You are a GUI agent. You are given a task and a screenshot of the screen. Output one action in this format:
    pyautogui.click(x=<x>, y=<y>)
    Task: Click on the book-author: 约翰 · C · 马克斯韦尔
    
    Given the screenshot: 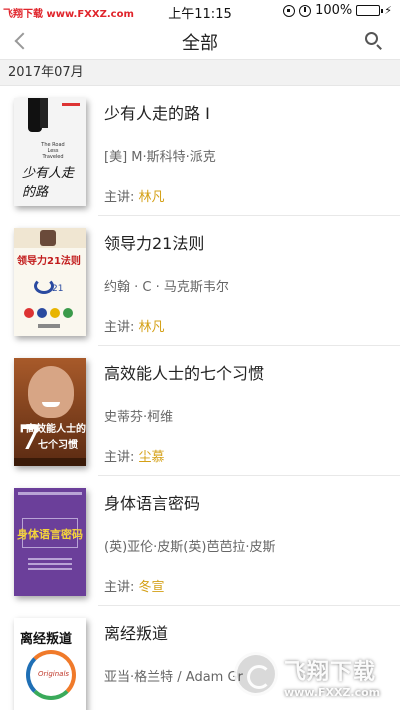 What is the action you would take?
    pyautogui.click(x=166, y=287)
    